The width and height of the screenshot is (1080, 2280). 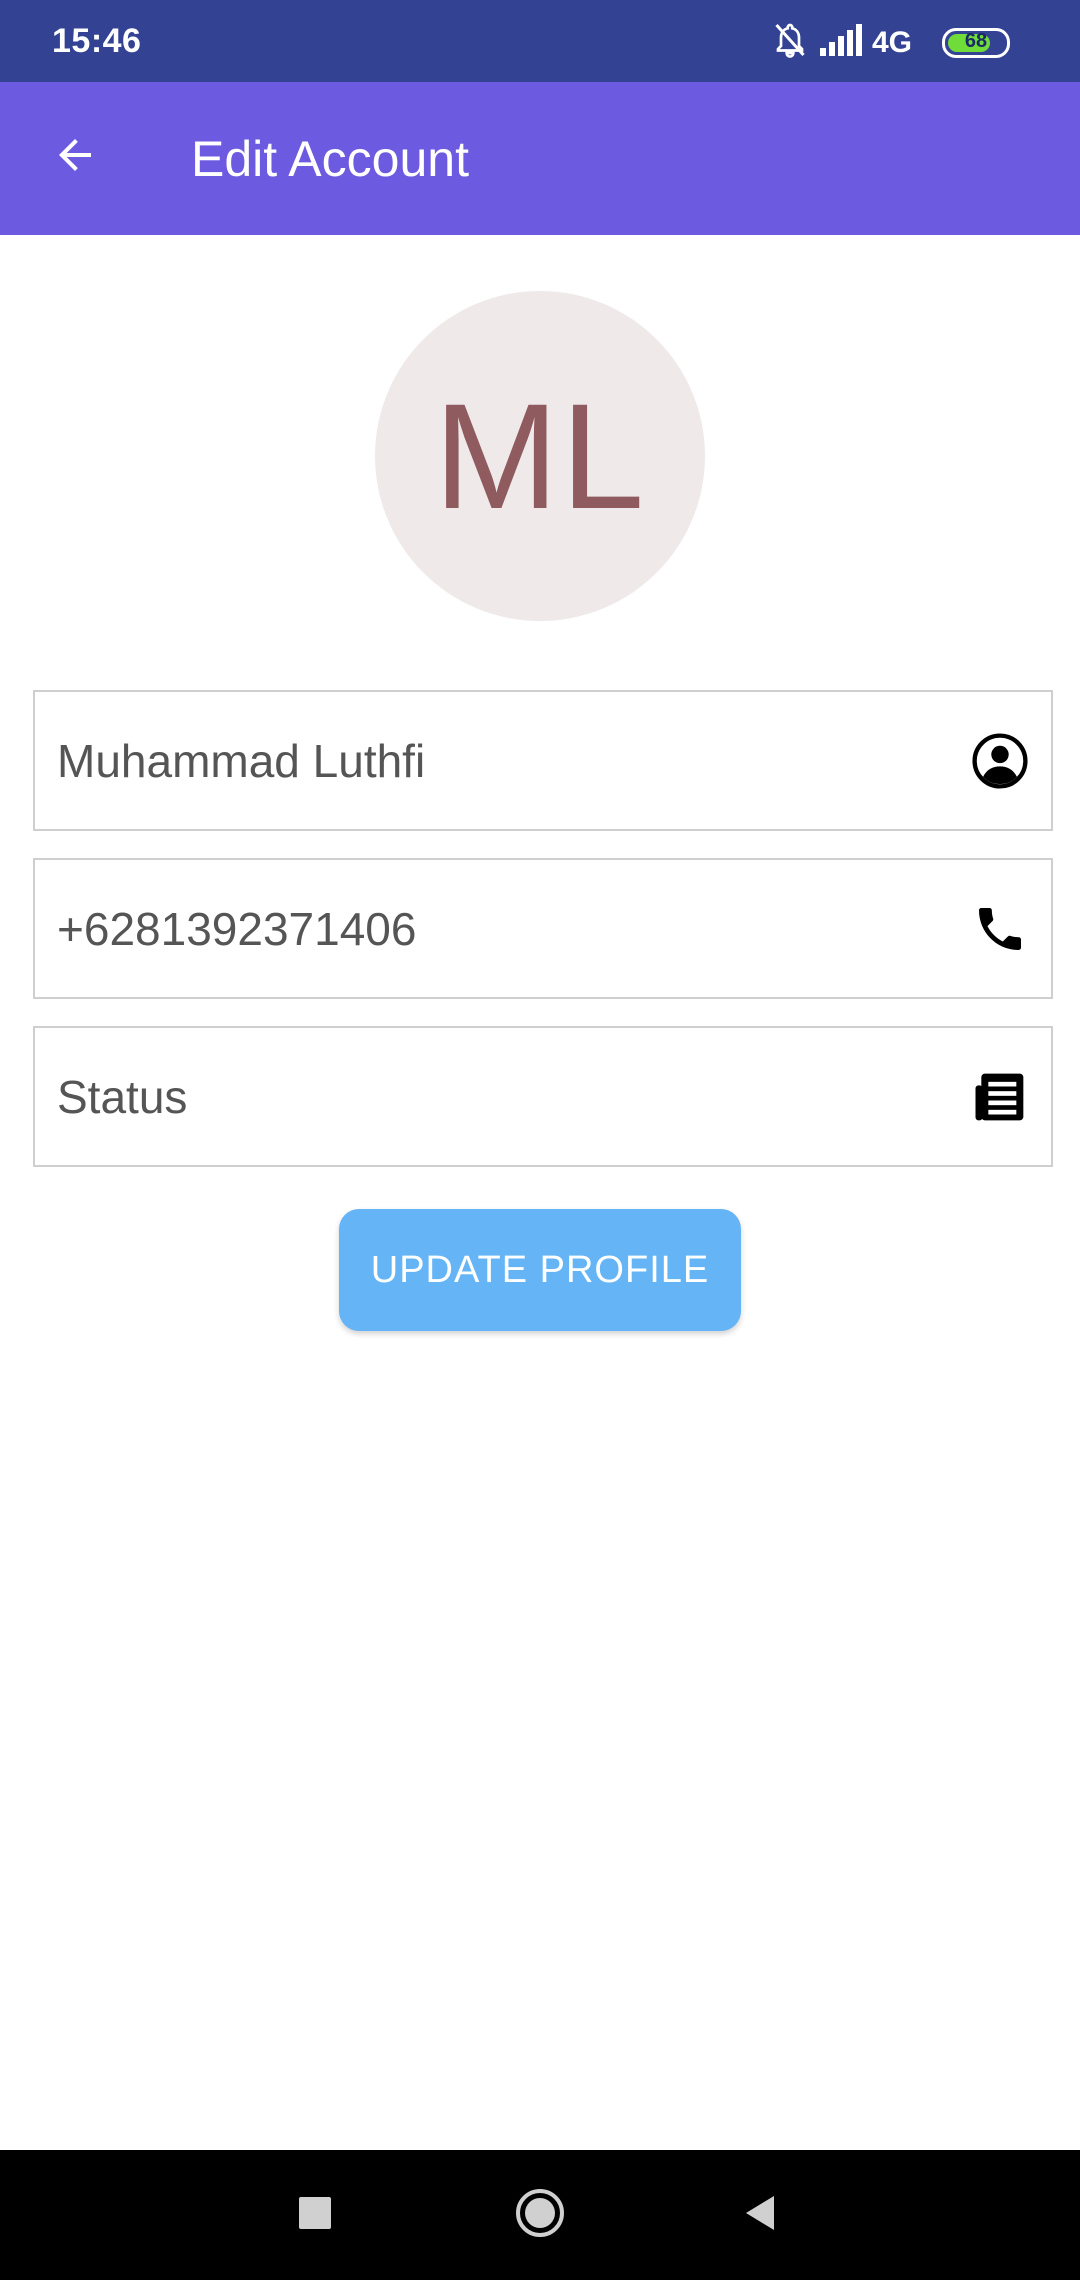 I want to click on back-nav-button, so click(x=760, y=2215).